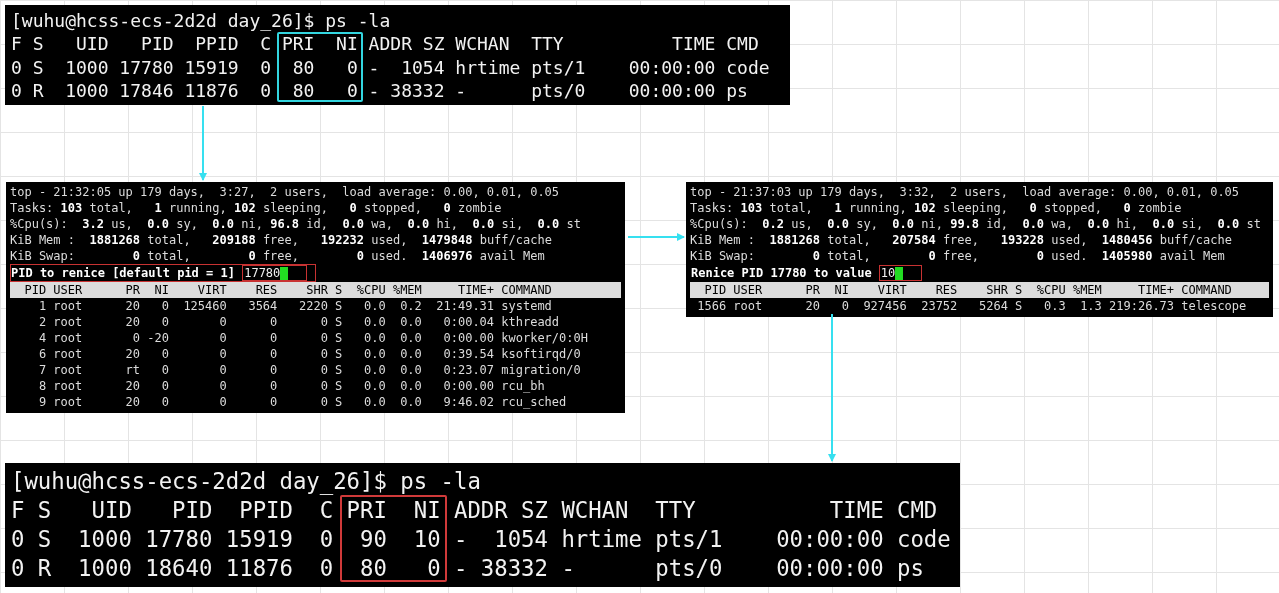  I want to click on summary-line: KiB Mem : 1881268 total, 209188 free, 192232 used, 1479848 buff/cache, so click(281, 240).